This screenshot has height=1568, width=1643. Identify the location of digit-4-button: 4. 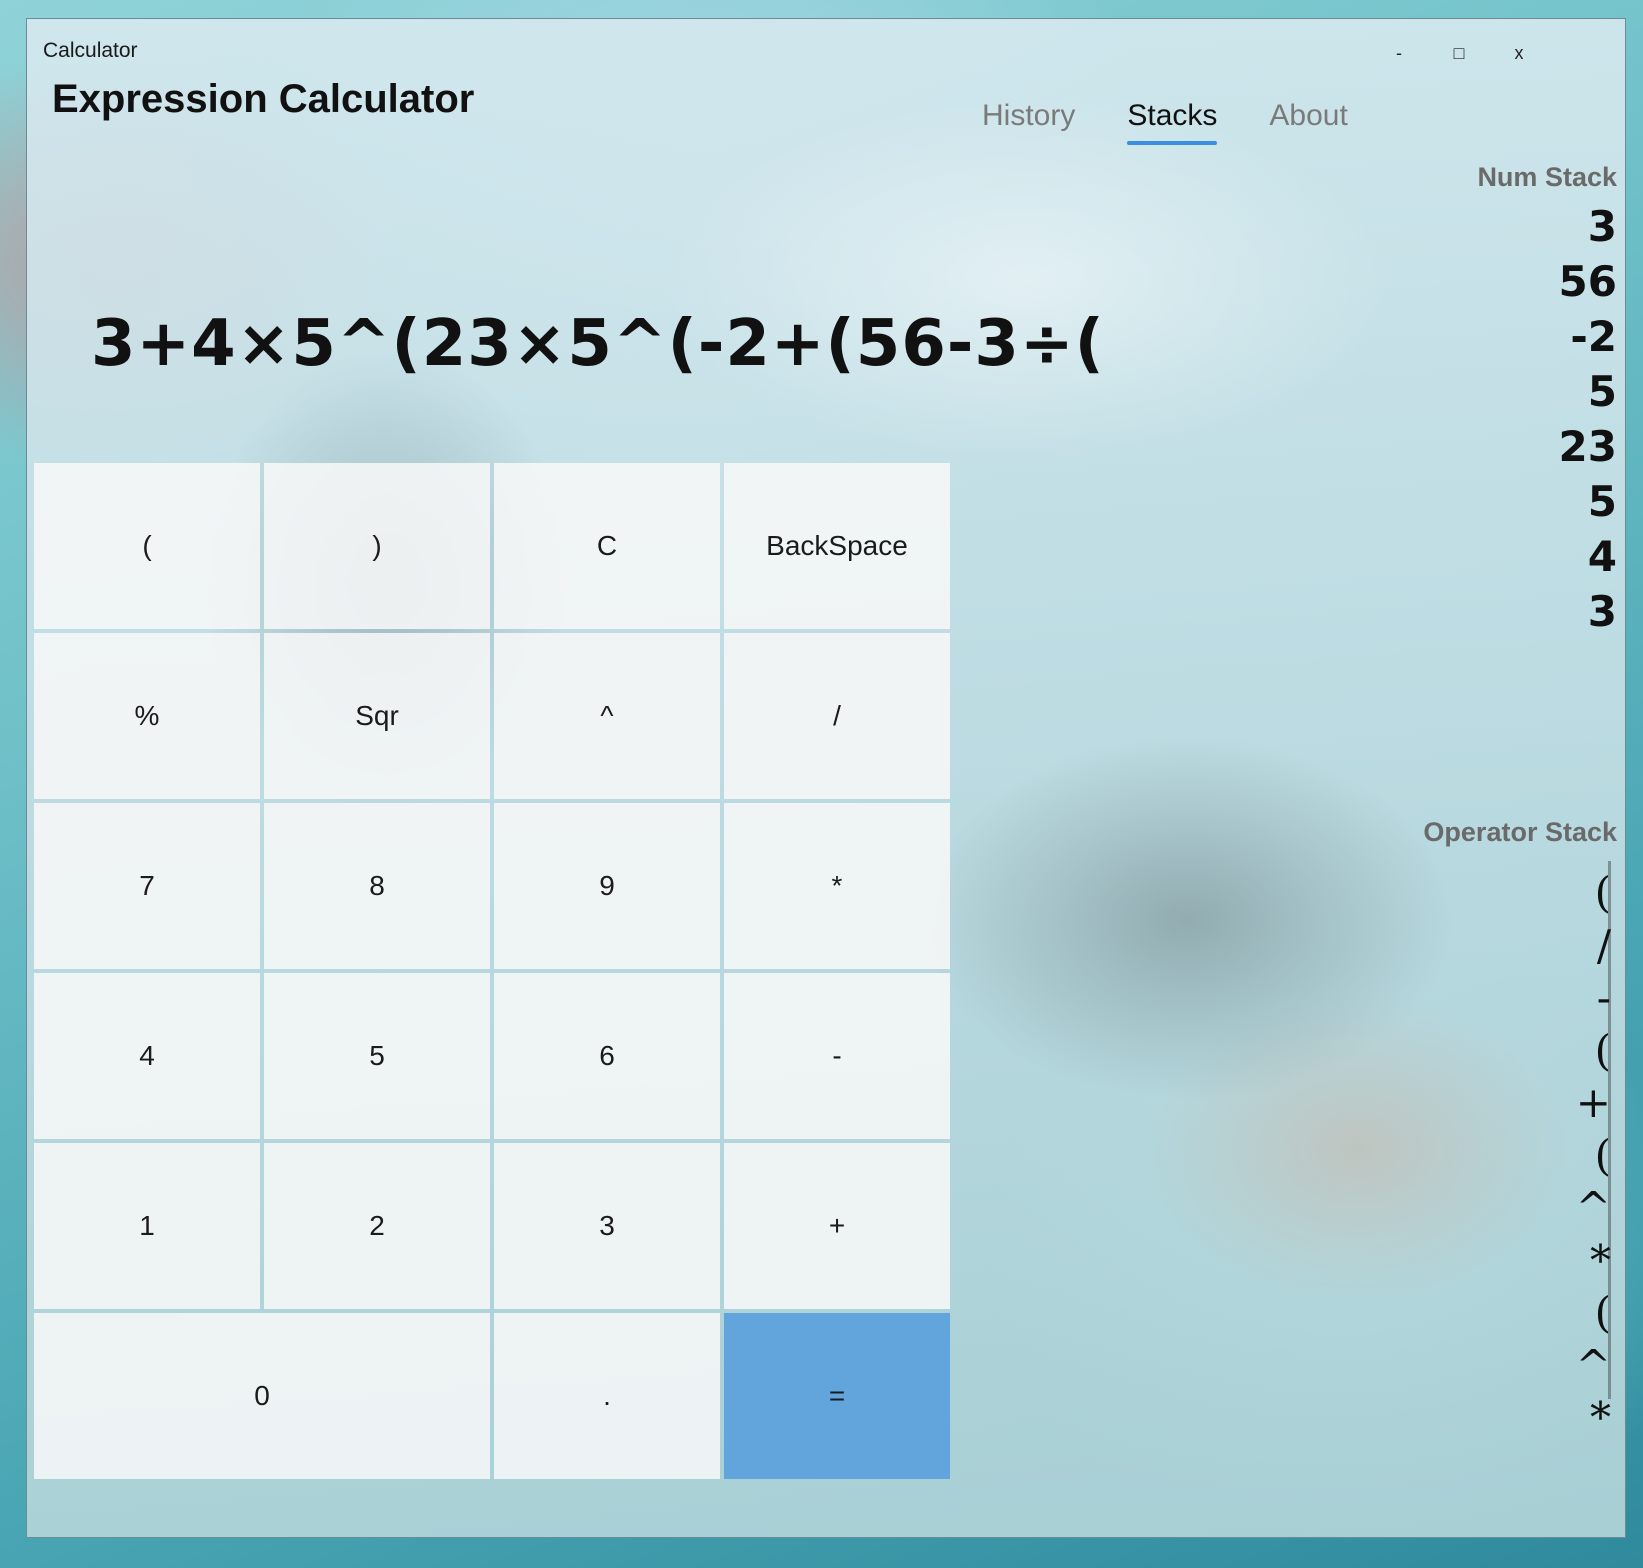
(147, 1056).